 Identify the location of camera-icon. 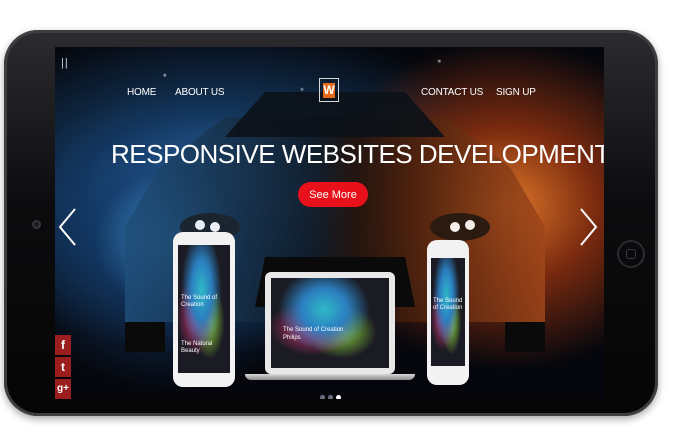
(36, 224).